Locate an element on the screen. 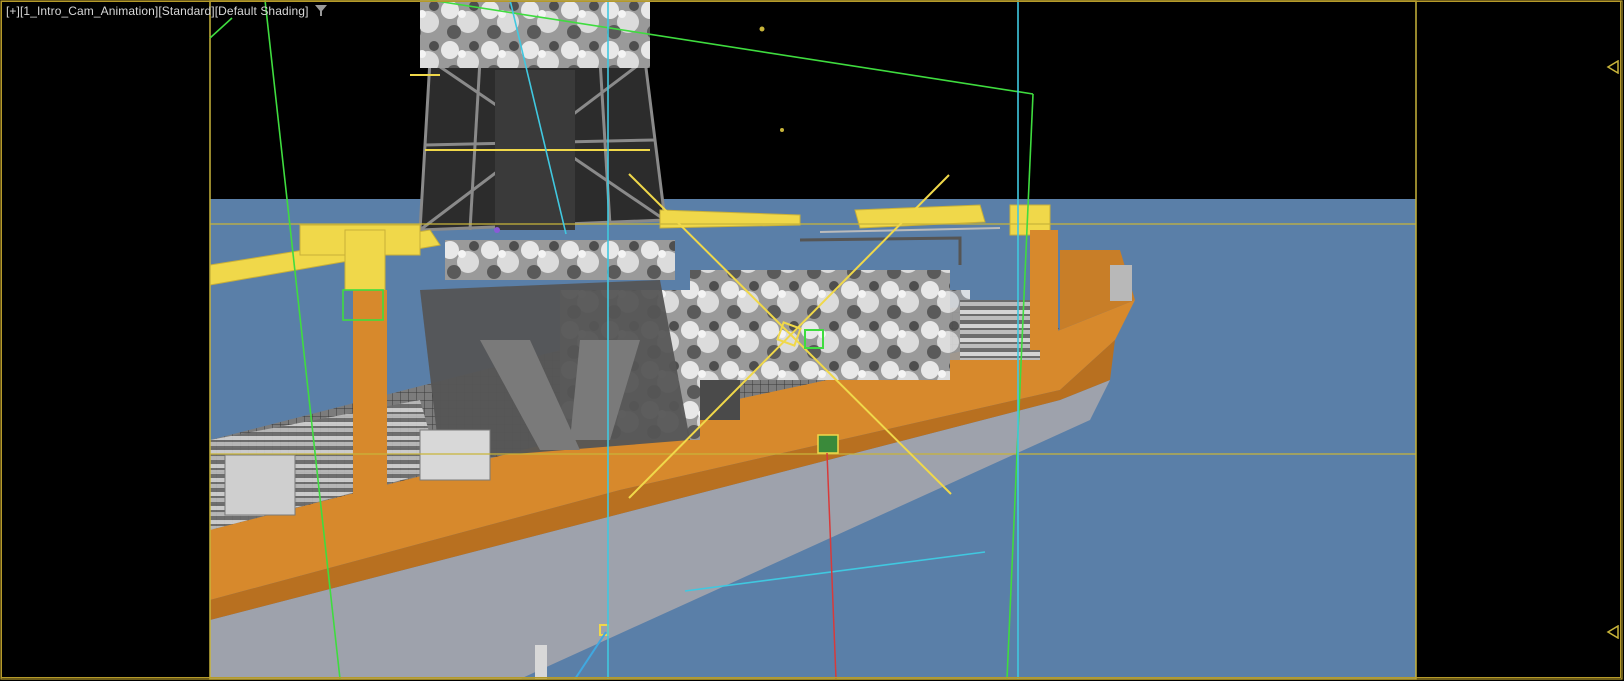  column-left is located at coordinates (370, 395).